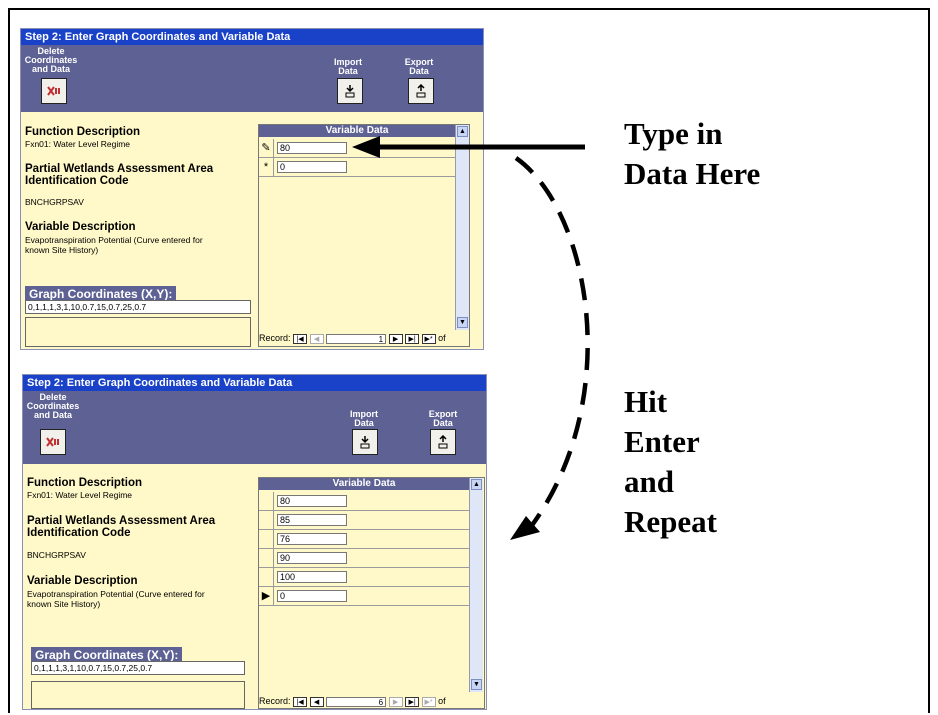 The image size is (938, 715). What do you see at coordinates (692, 153) in the screenshot?
I see `type-in-callout: Type in Data Here` at bounding box center [692, 153].